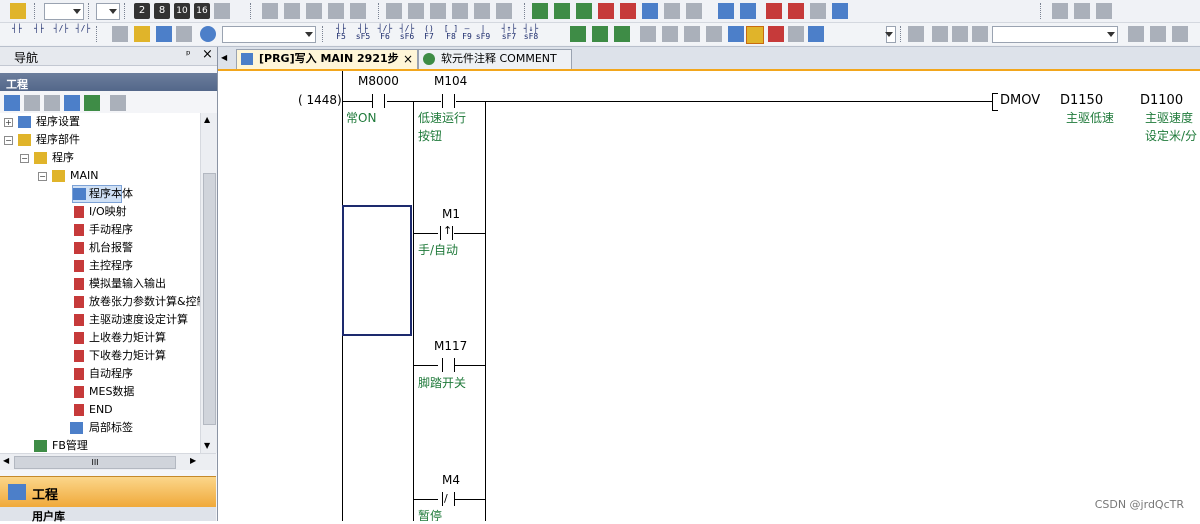 This screenshot has width=1200, height=524. What do you see at coordinates (748, 11) in the screenshot?
I see `dev-batch-icon` at bounding box center [748, 11].